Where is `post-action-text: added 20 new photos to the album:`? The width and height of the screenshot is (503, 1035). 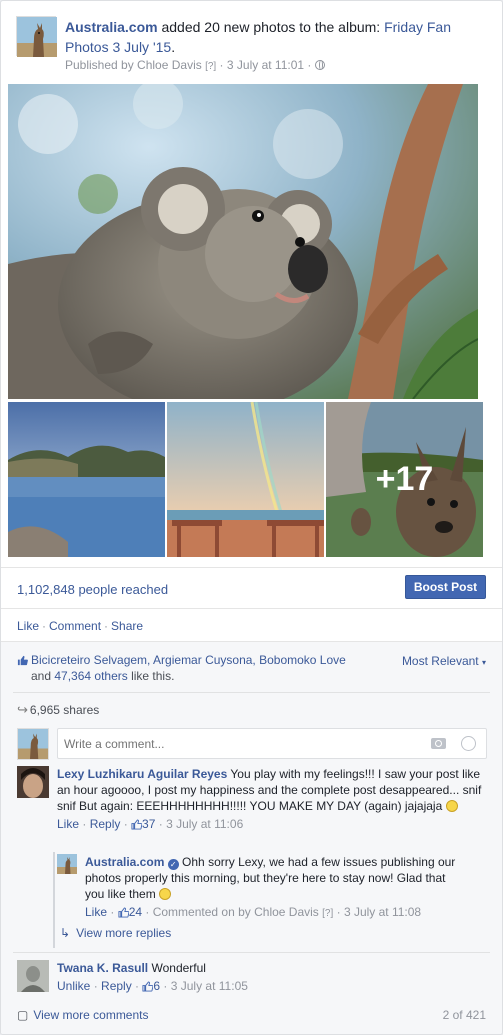 post-action-text: added 20 new photos to the album: is located at coordinates (271, 27).